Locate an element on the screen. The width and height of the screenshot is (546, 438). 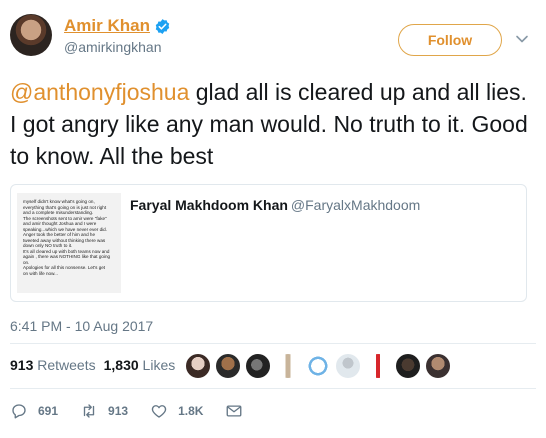
likes-stat: 1,830 Likes is located at coordinates (140, 365).